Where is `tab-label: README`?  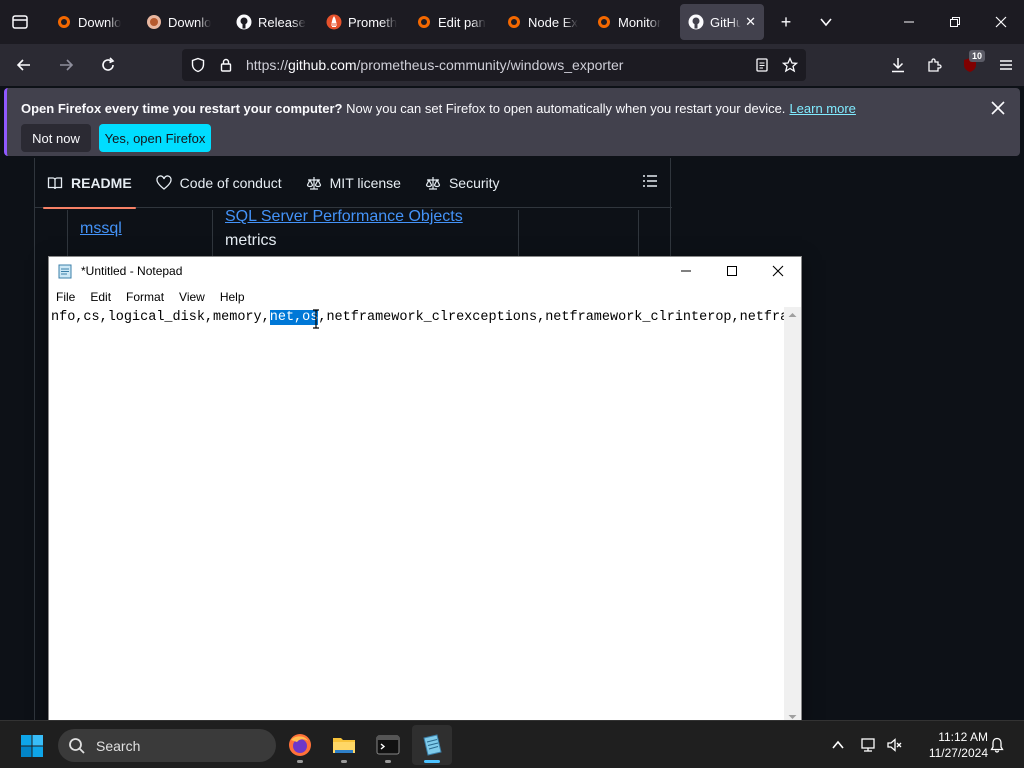
tab-label: README is located at coordinates (101, 182).